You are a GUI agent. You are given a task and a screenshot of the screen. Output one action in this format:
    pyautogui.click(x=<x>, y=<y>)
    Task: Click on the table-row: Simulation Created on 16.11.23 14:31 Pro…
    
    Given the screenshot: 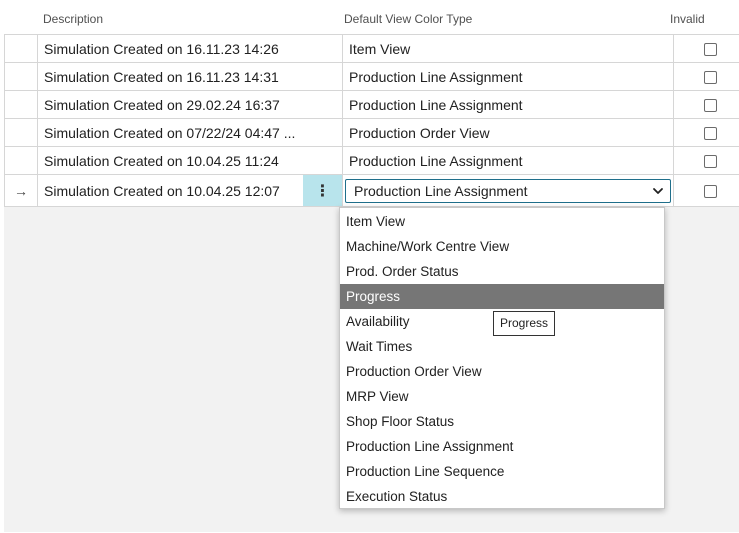 What is the action you would take?
    pyautogui.click(x=371, y=76)
    